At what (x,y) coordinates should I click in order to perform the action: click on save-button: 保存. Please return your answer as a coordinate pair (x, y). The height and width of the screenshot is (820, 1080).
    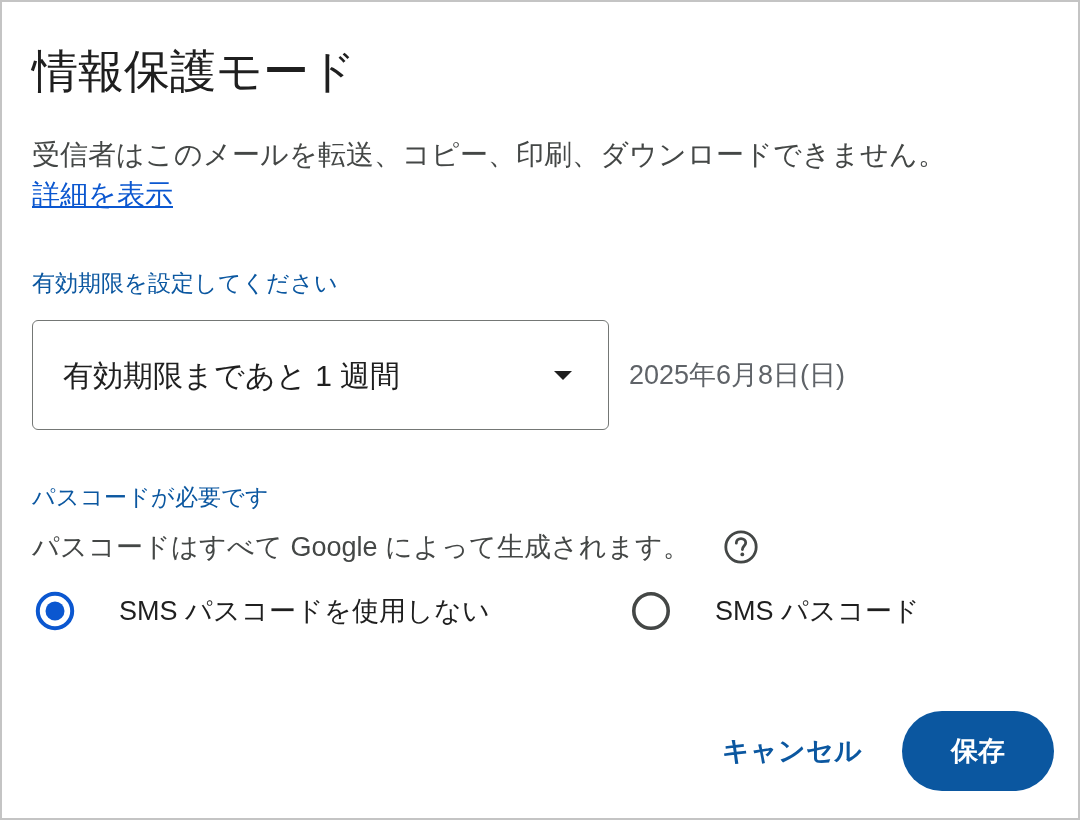
    Looking at the image, I should click on (978, 751).